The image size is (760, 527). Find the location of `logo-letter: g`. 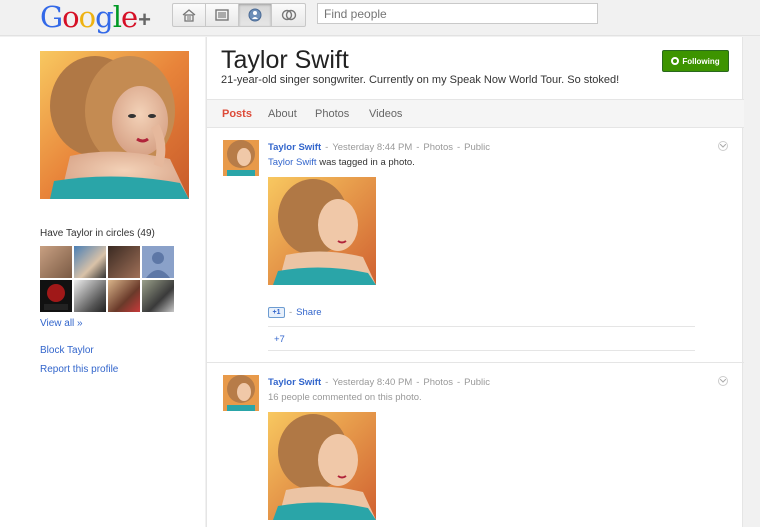

logo-letter: g is located at coordinates (104, 17).